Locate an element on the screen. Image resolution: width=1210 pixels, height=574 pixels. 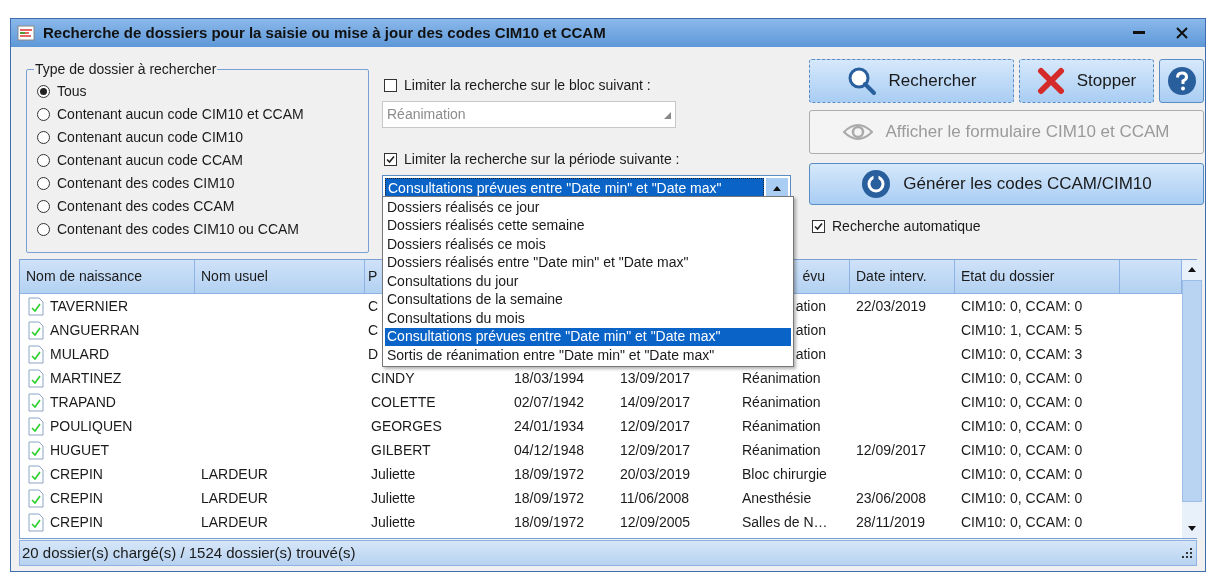
cross-icon is located at coordinates (1050, 81).